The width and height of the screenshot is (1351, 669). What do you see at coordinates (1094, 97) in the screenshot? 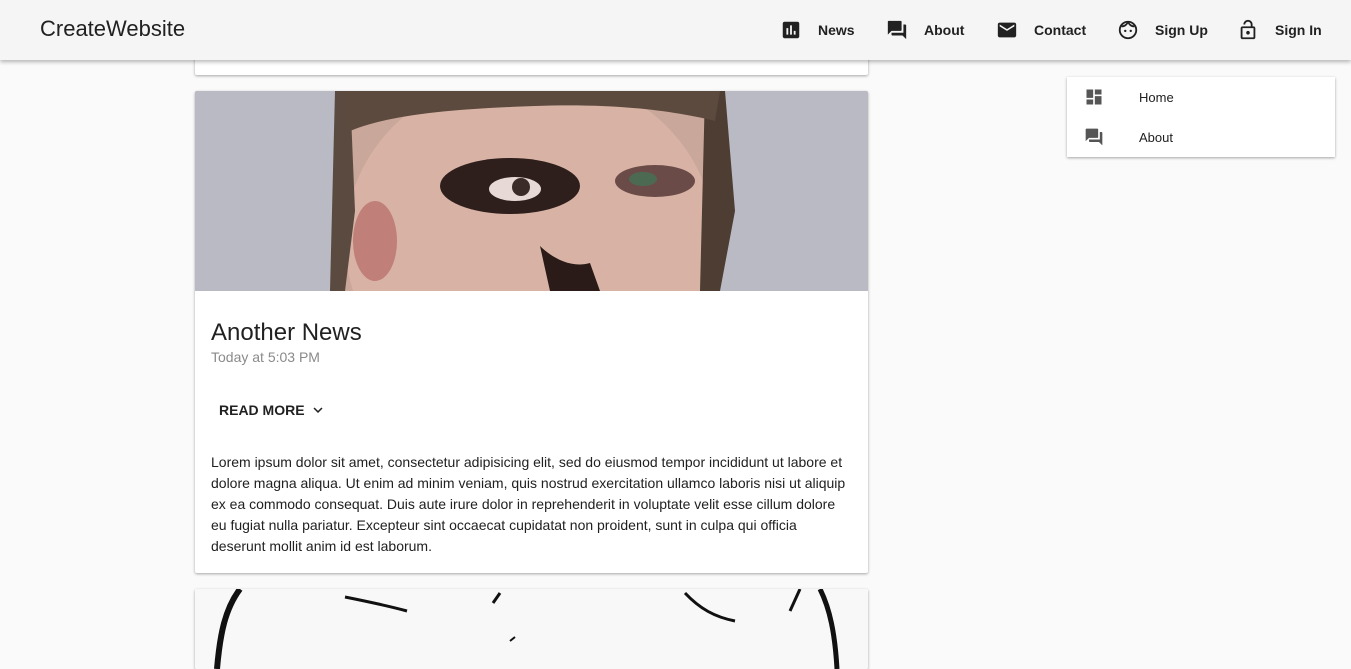
I see `dashboard-icon` at bounding box center [1094, 97].